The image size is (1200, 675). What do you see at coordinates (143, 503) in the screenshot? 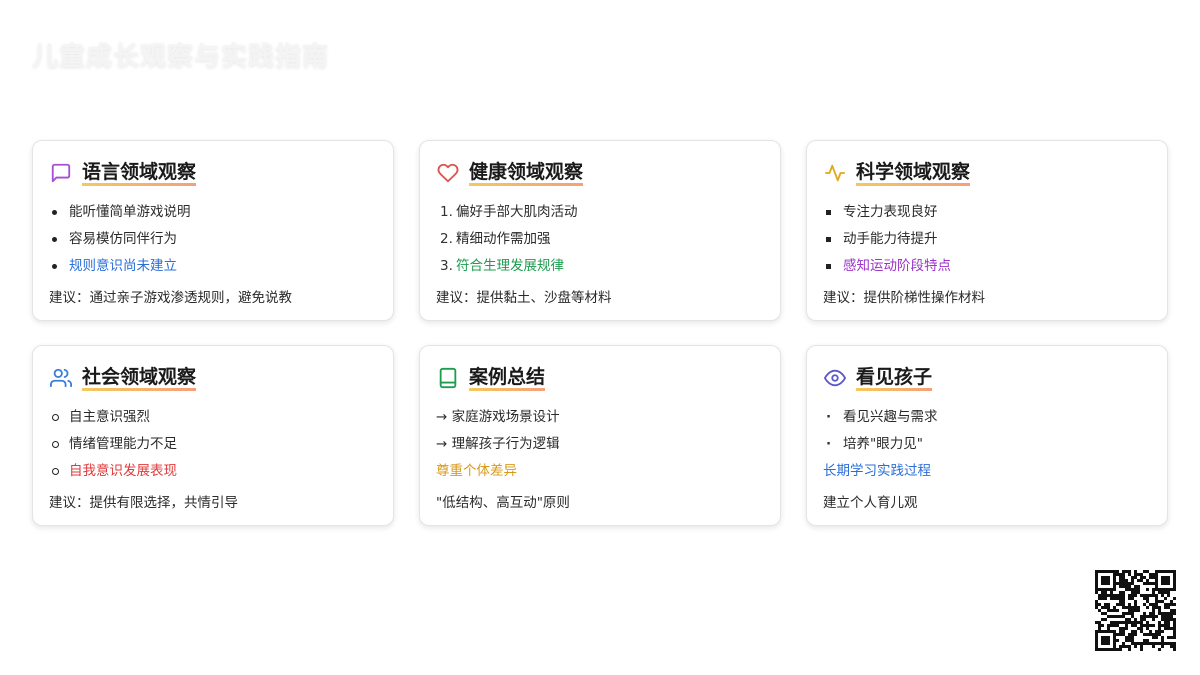
I see `advice-text: 建议：提供有限选择，共情引导` at bounding box center [143, 503].